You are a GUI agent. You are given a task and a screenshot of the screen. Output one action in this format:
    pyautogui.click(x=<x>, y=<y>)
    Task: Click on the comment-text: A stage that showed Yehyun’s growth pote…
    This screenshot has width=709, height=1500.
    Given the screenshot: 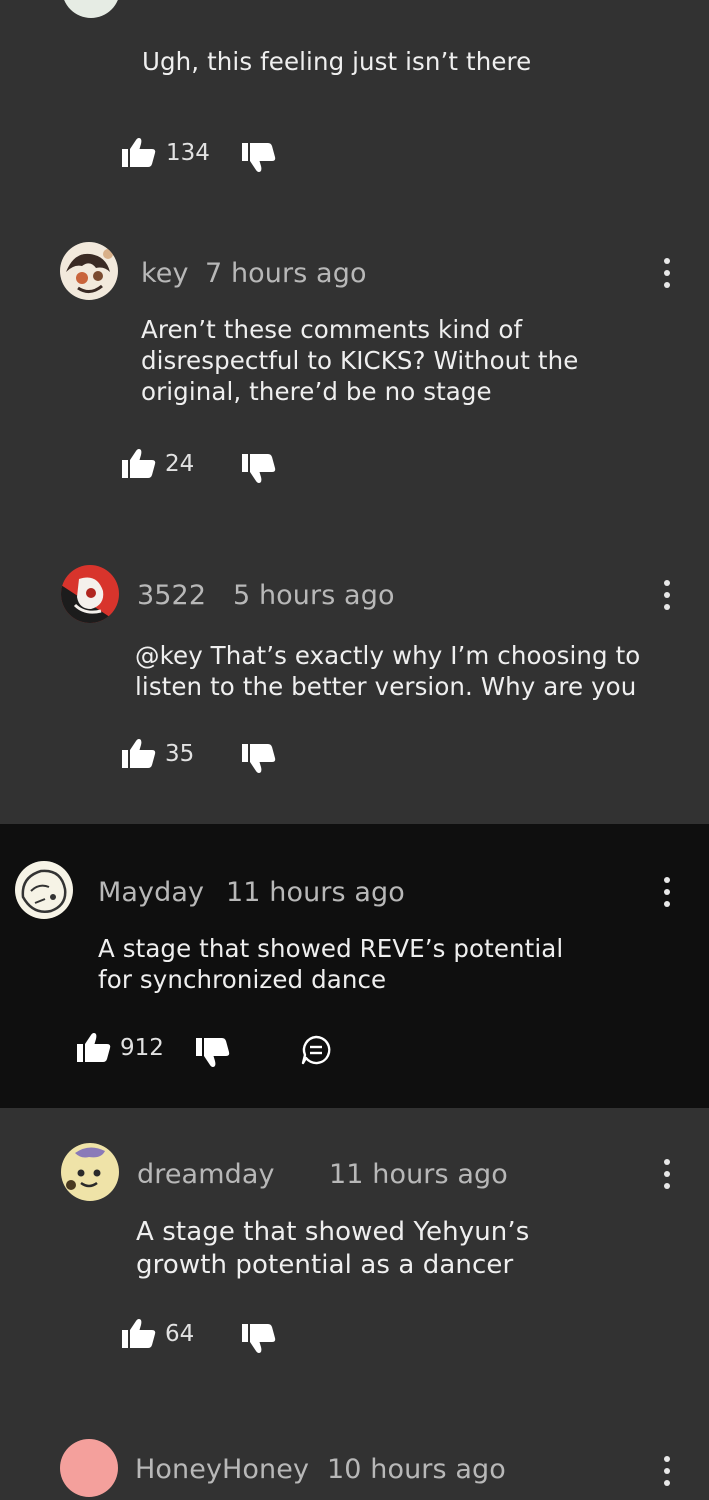 What is the action you would take?
    pyautogui.click(x=333, y=1248)
    